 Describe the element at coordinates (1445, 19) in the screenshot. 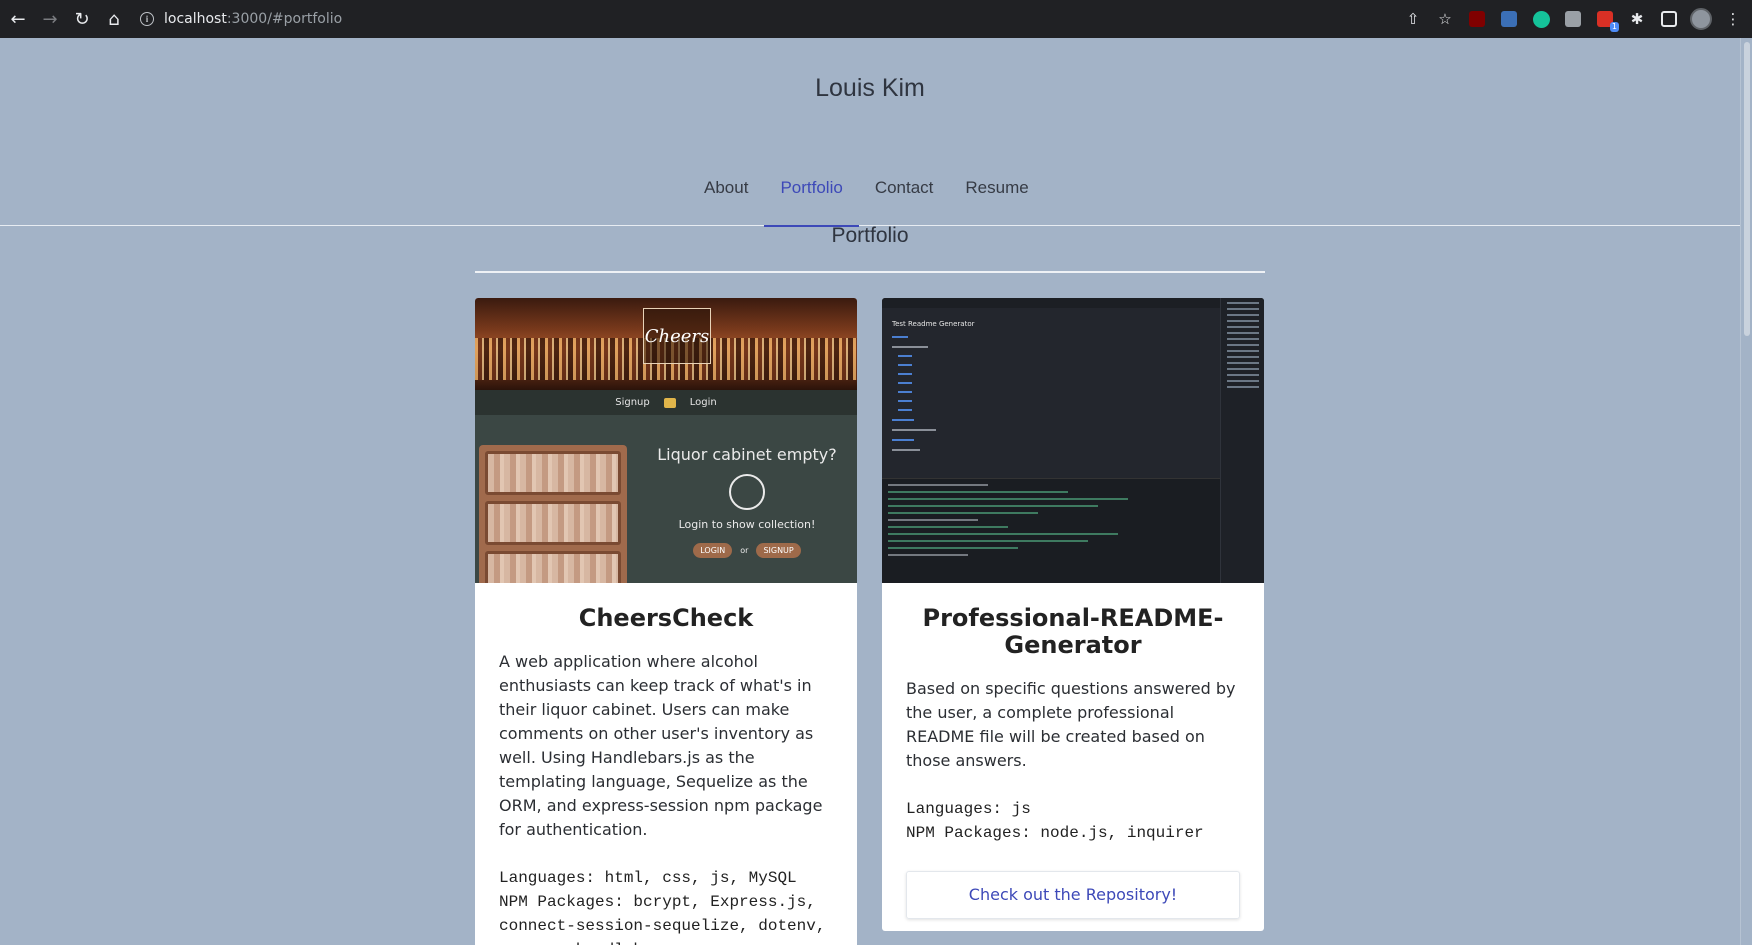

I see `bookmark-star-icon: ☆` at that location.